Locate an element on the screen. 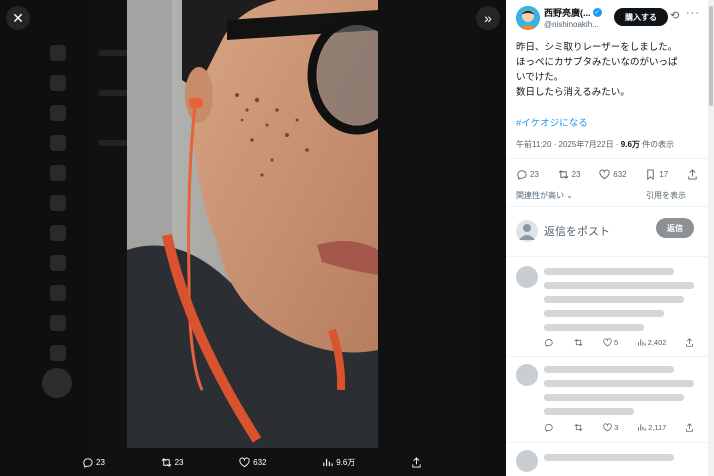  reply-like-count: 5 is located at coordinates (616, 342).